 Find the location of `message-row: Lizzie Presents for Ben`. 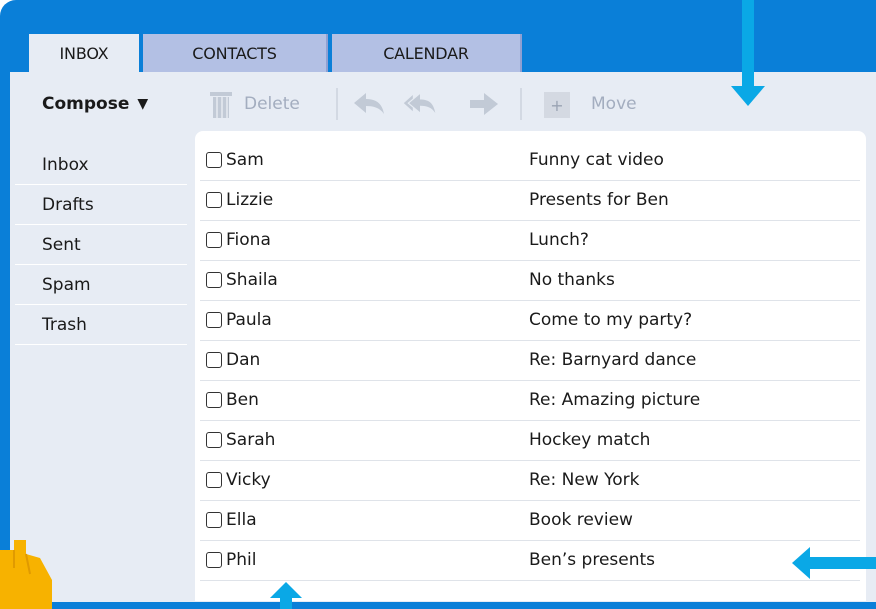

message-row: Lizzie Presents for Ben is located at coordinates (530, 200).